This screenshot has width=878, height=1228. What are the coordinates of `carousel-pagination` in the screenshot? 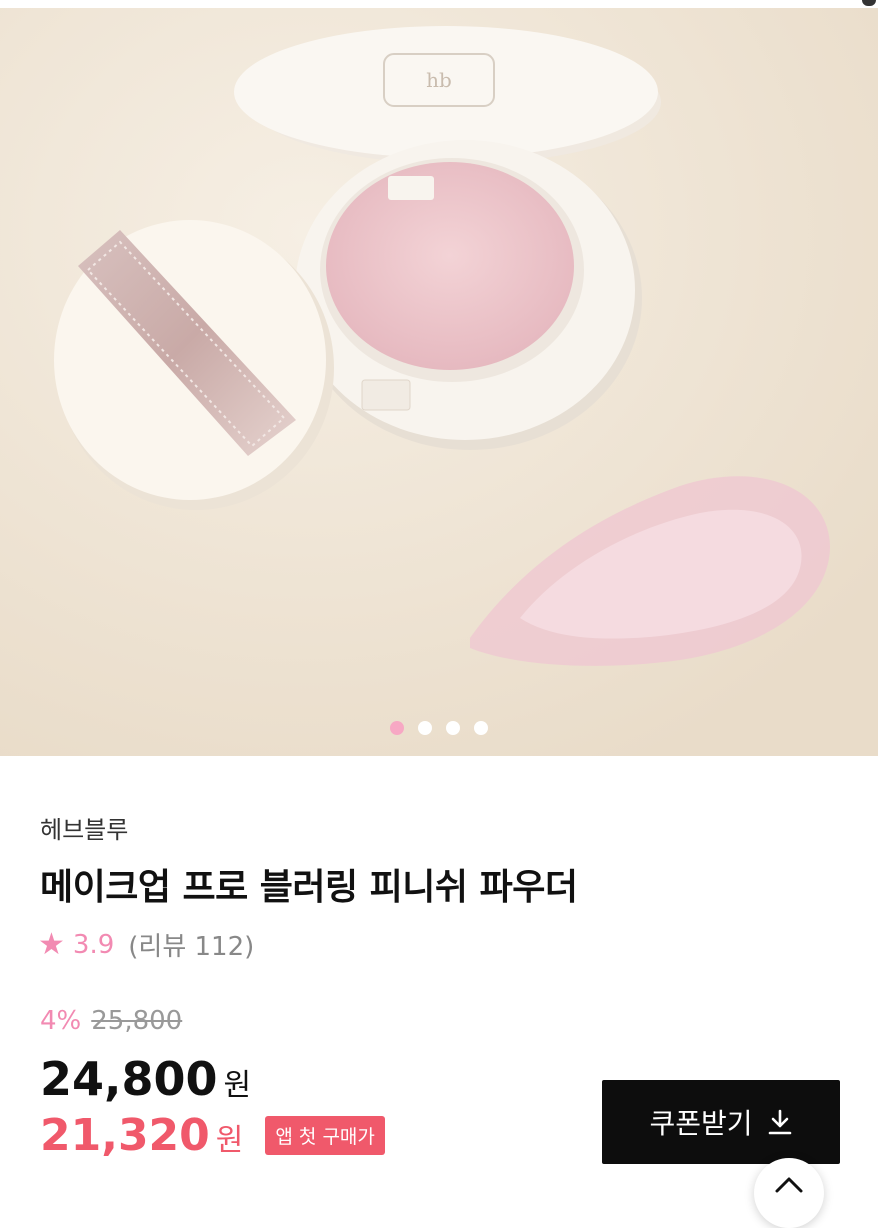 It's located at (439, 728).